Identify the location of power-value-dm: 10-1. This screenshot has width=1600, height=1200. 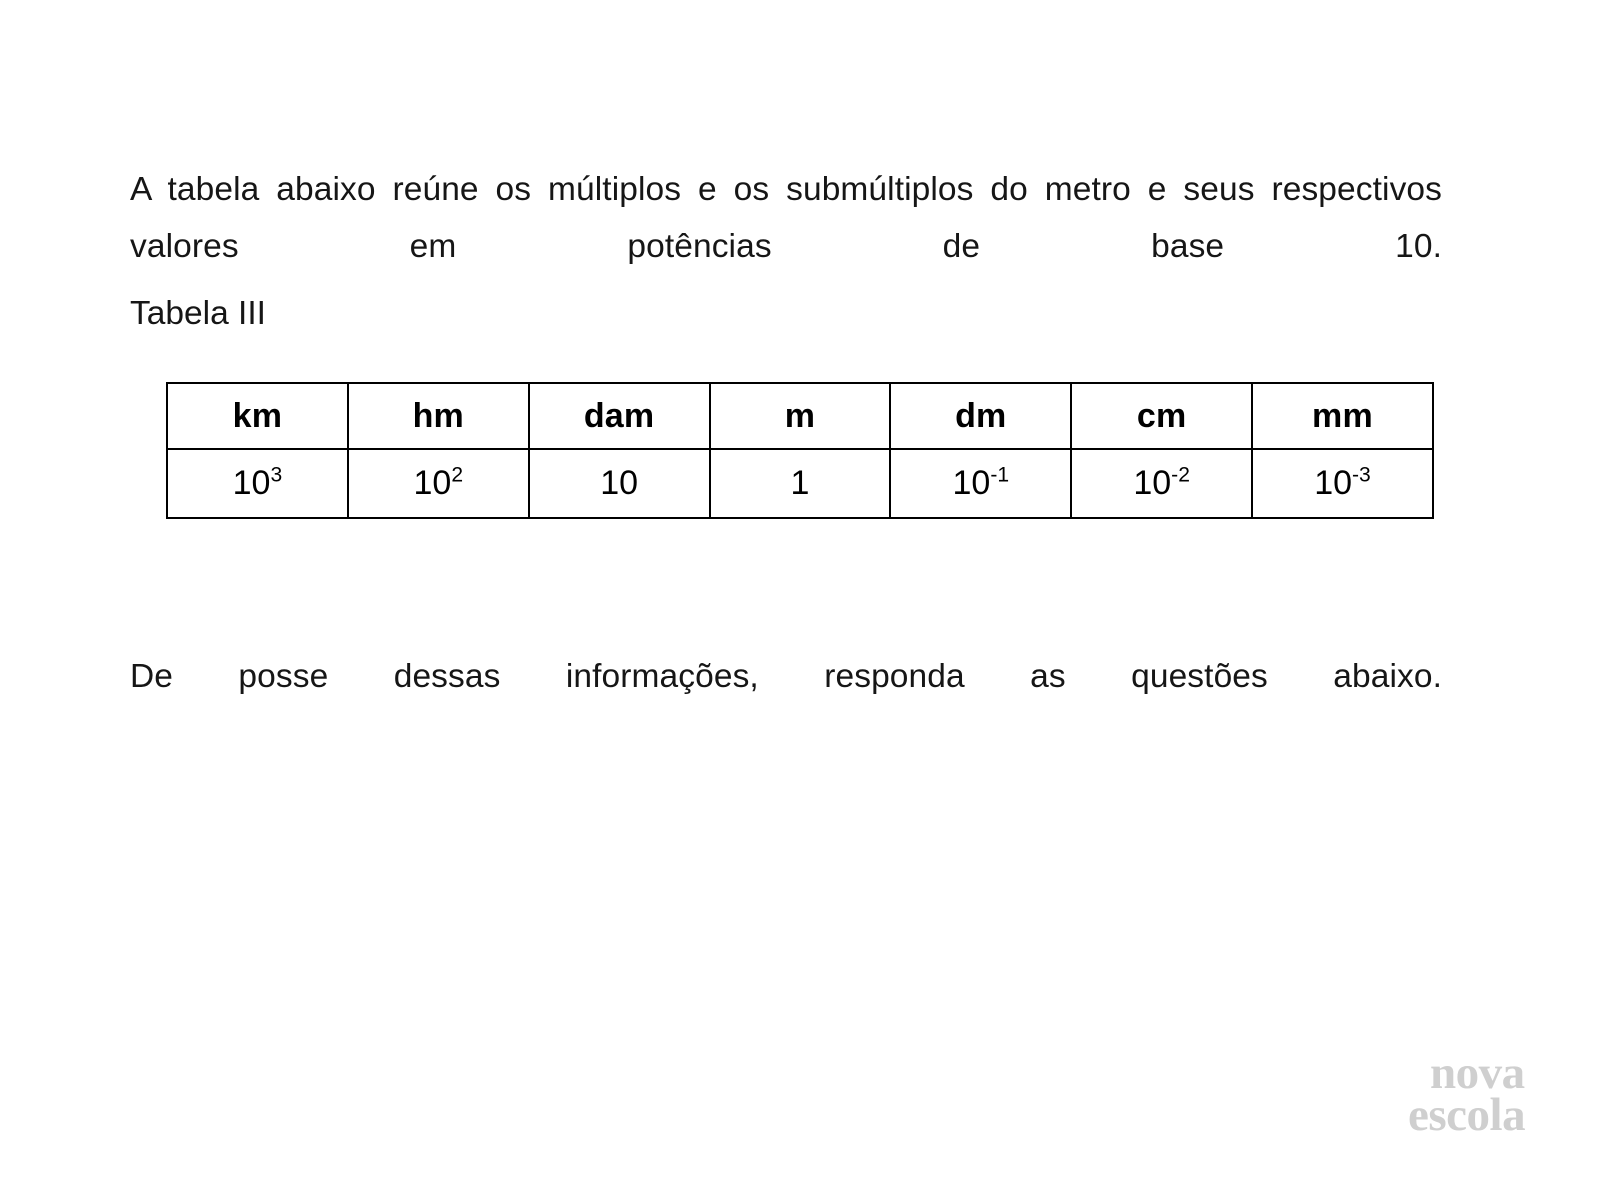
(981, 483).